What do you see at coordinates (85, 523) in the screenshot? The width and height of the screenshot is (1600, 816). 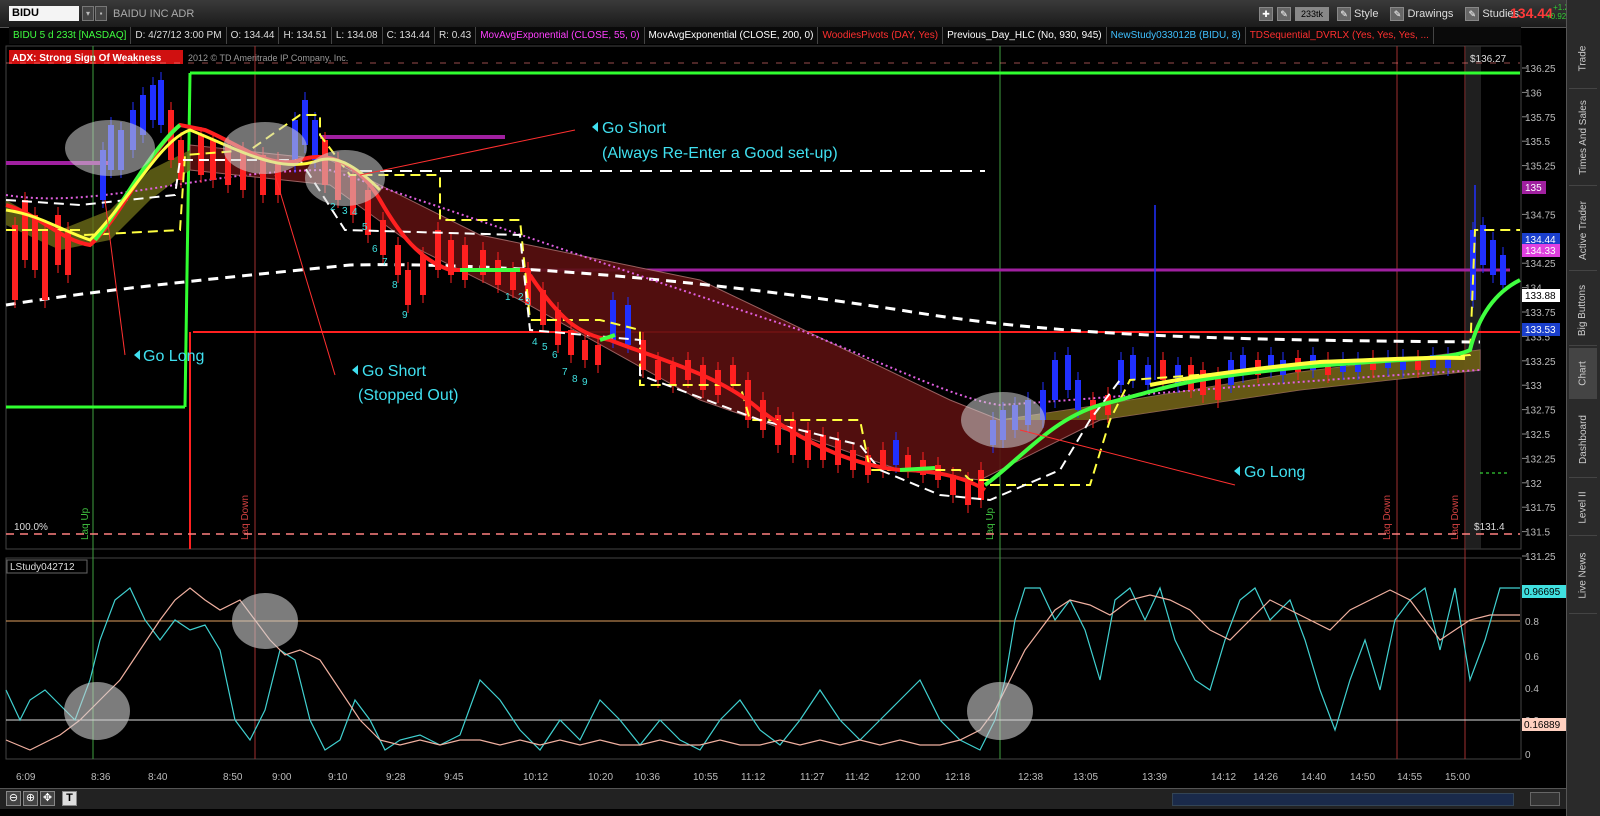 I see `marker-label: Laq Up` at bounding box center [85, 523].